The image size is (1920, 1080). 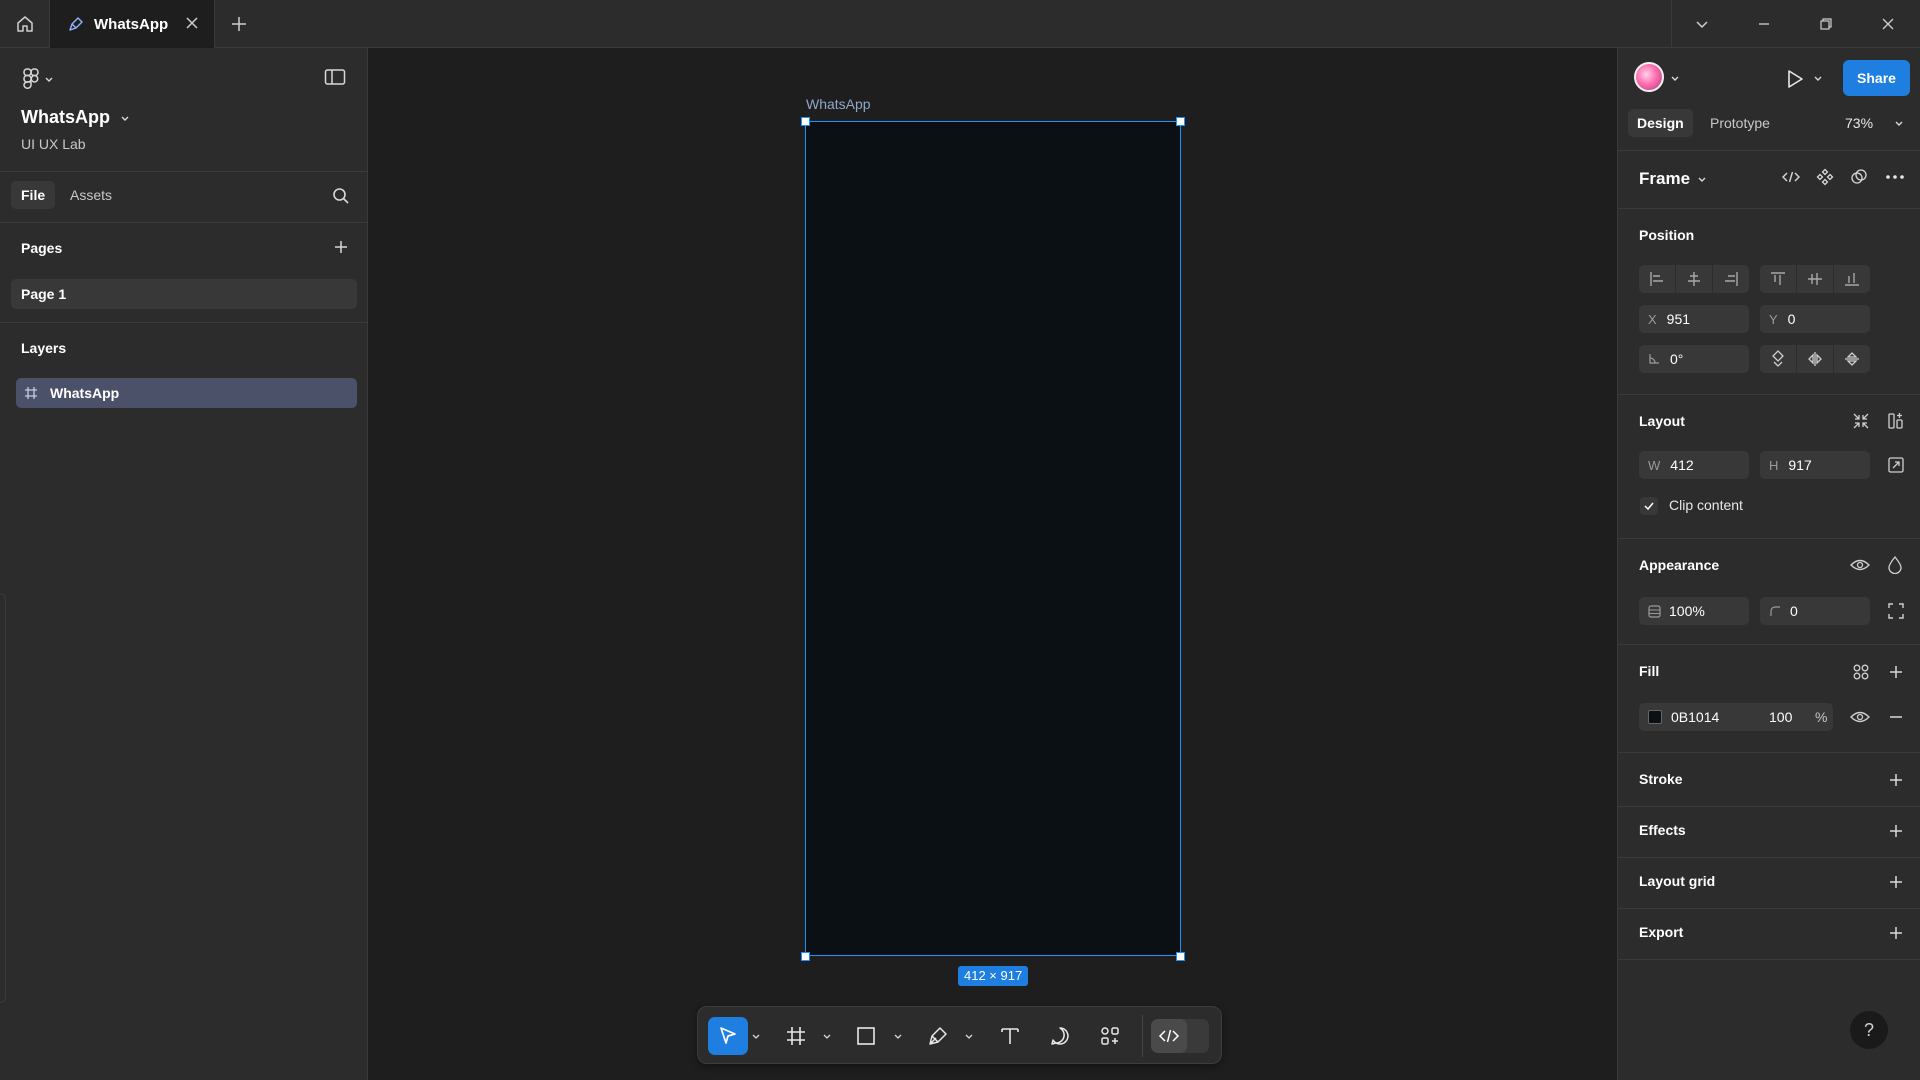 What do you see at coordinates (1764, 24) in the screenshot?
I see `minimize-button` at bounding box center [1764, 24].